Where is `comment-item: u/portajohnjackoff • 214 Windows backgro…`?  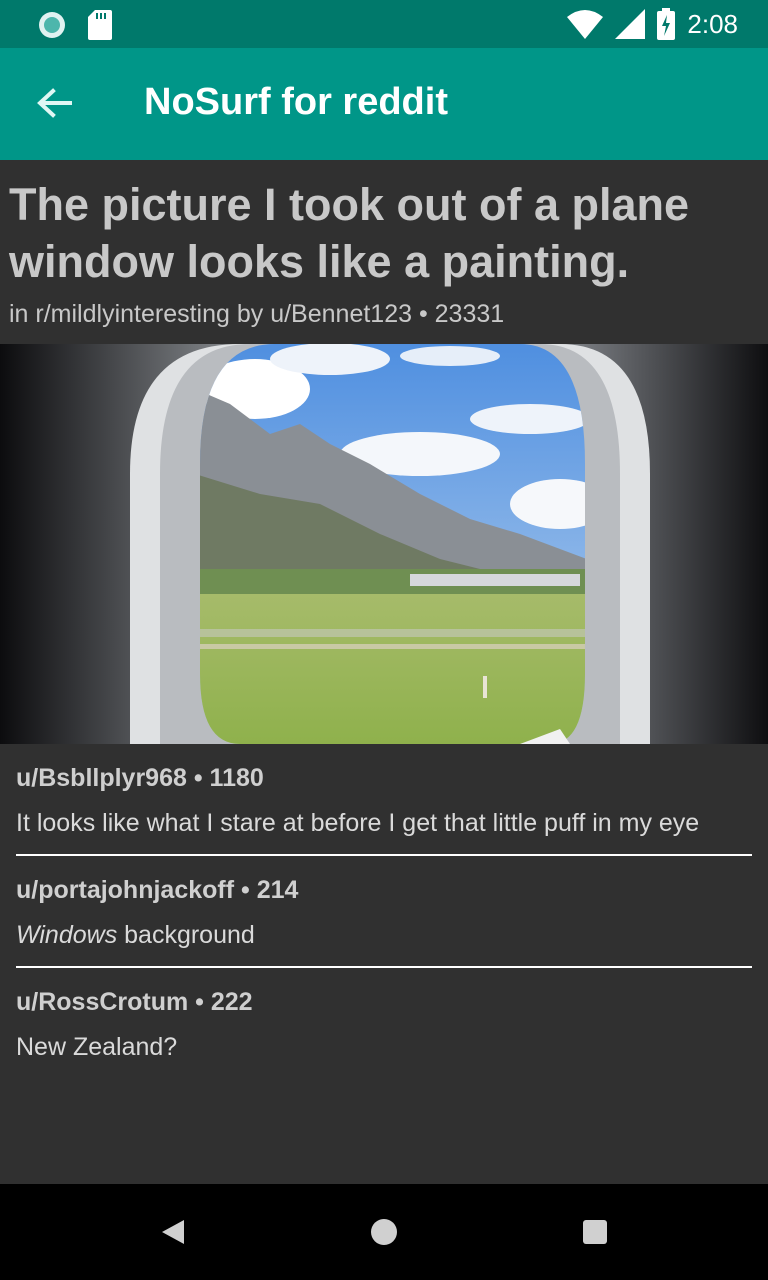 comment-item: u/portajohnjackoff • 214 Windows backgro… is located at coordinates (384, 912).